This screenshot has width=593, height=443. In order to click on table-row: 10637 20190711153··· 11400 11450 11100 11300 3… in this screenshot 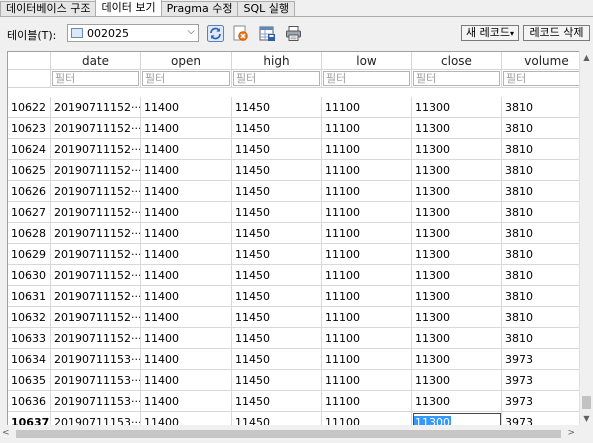, I will do `click(300, 419)`.